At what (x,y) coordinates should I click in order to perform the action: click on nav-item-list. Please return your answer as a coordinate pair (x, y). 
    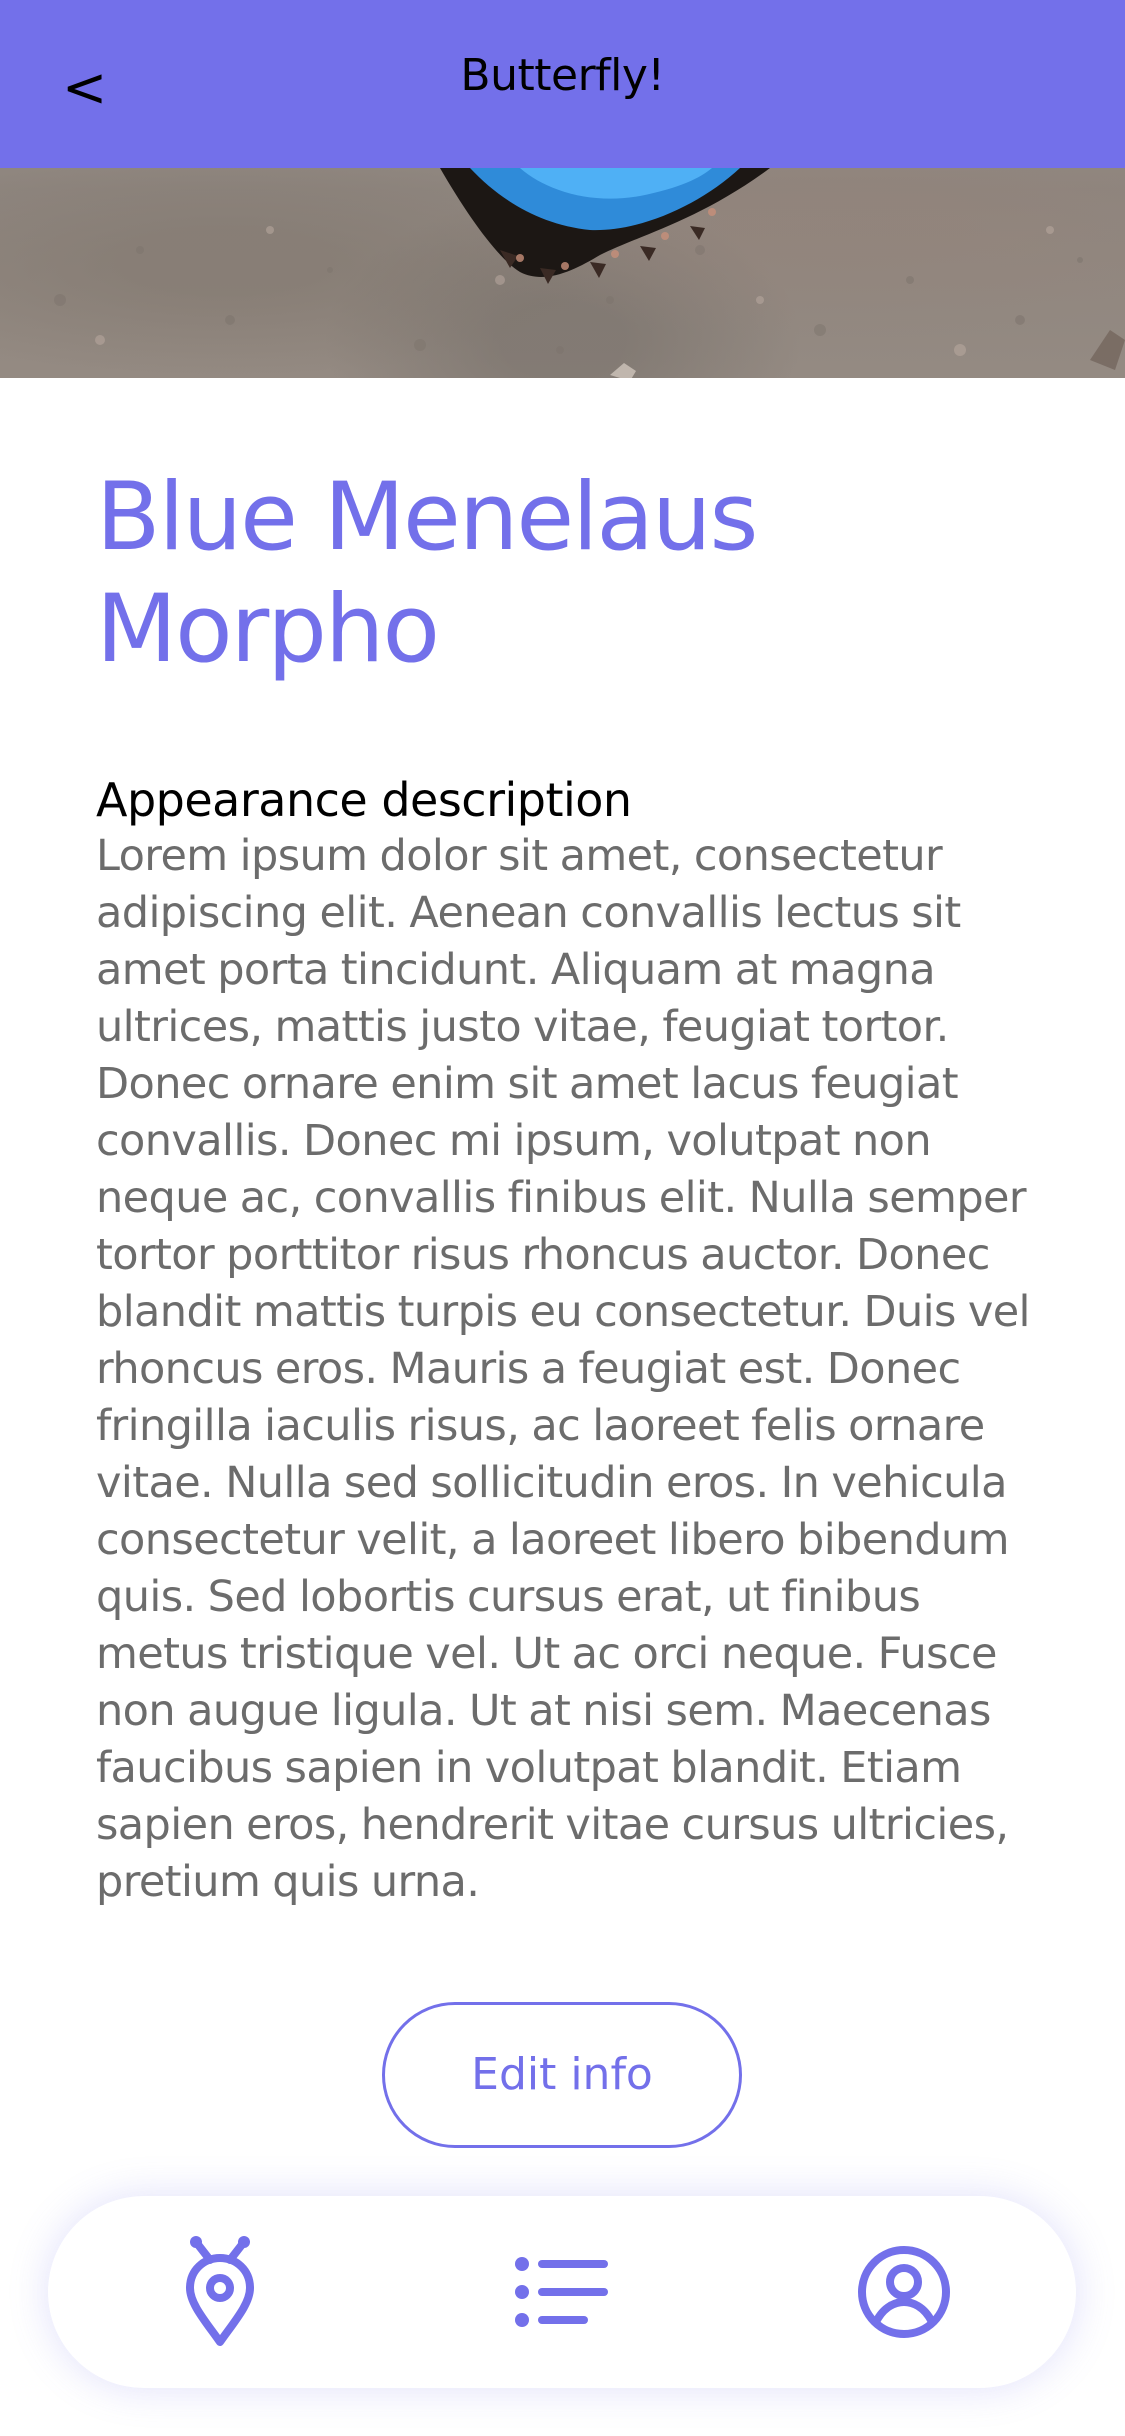
    Looking at the image, I should click on (562, 2292).